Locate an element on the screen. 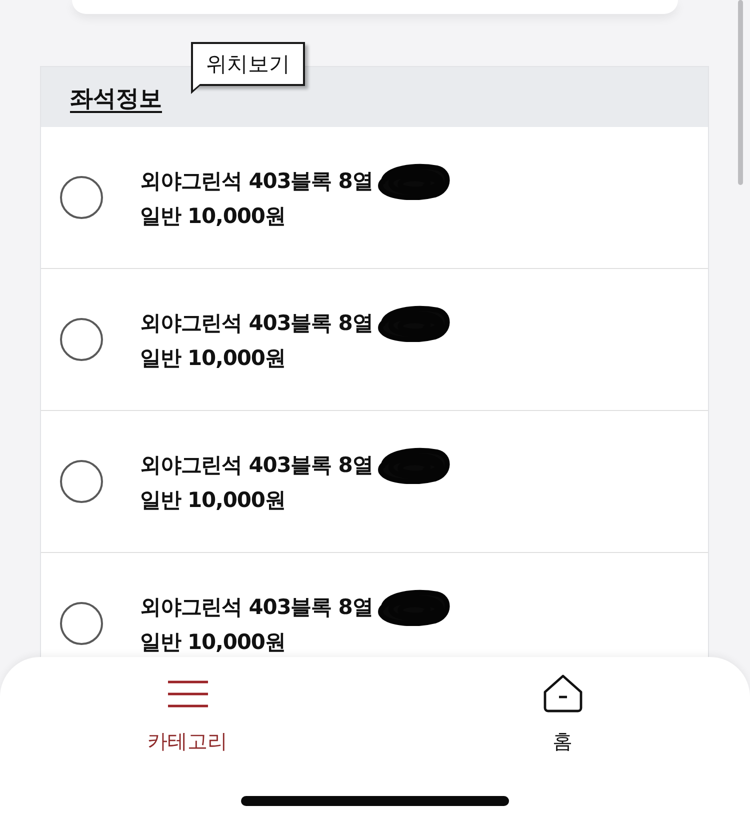 The image size is (750, 823). menu-icon is located at coordinates (187, 694).